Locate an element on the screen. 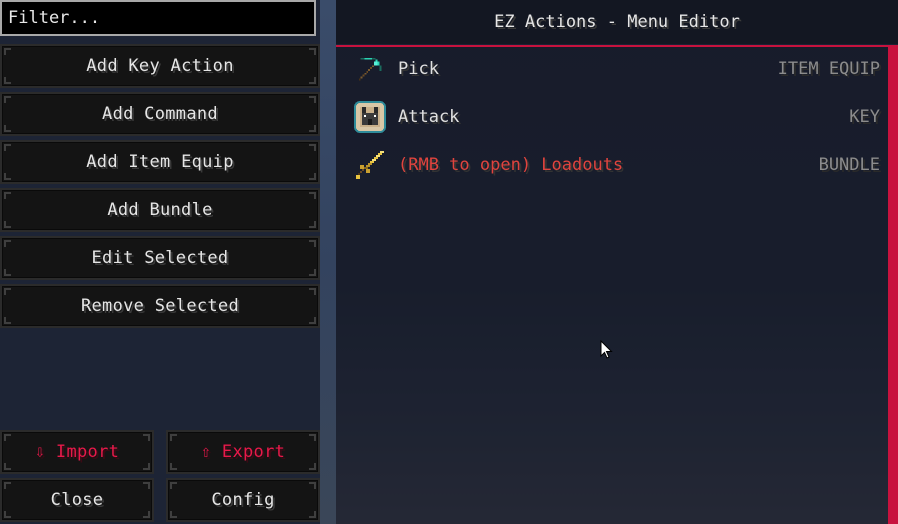 The height and width of the screenshot is (524, 898). mouse-cursor-icon is located at coordinates (606, 349).